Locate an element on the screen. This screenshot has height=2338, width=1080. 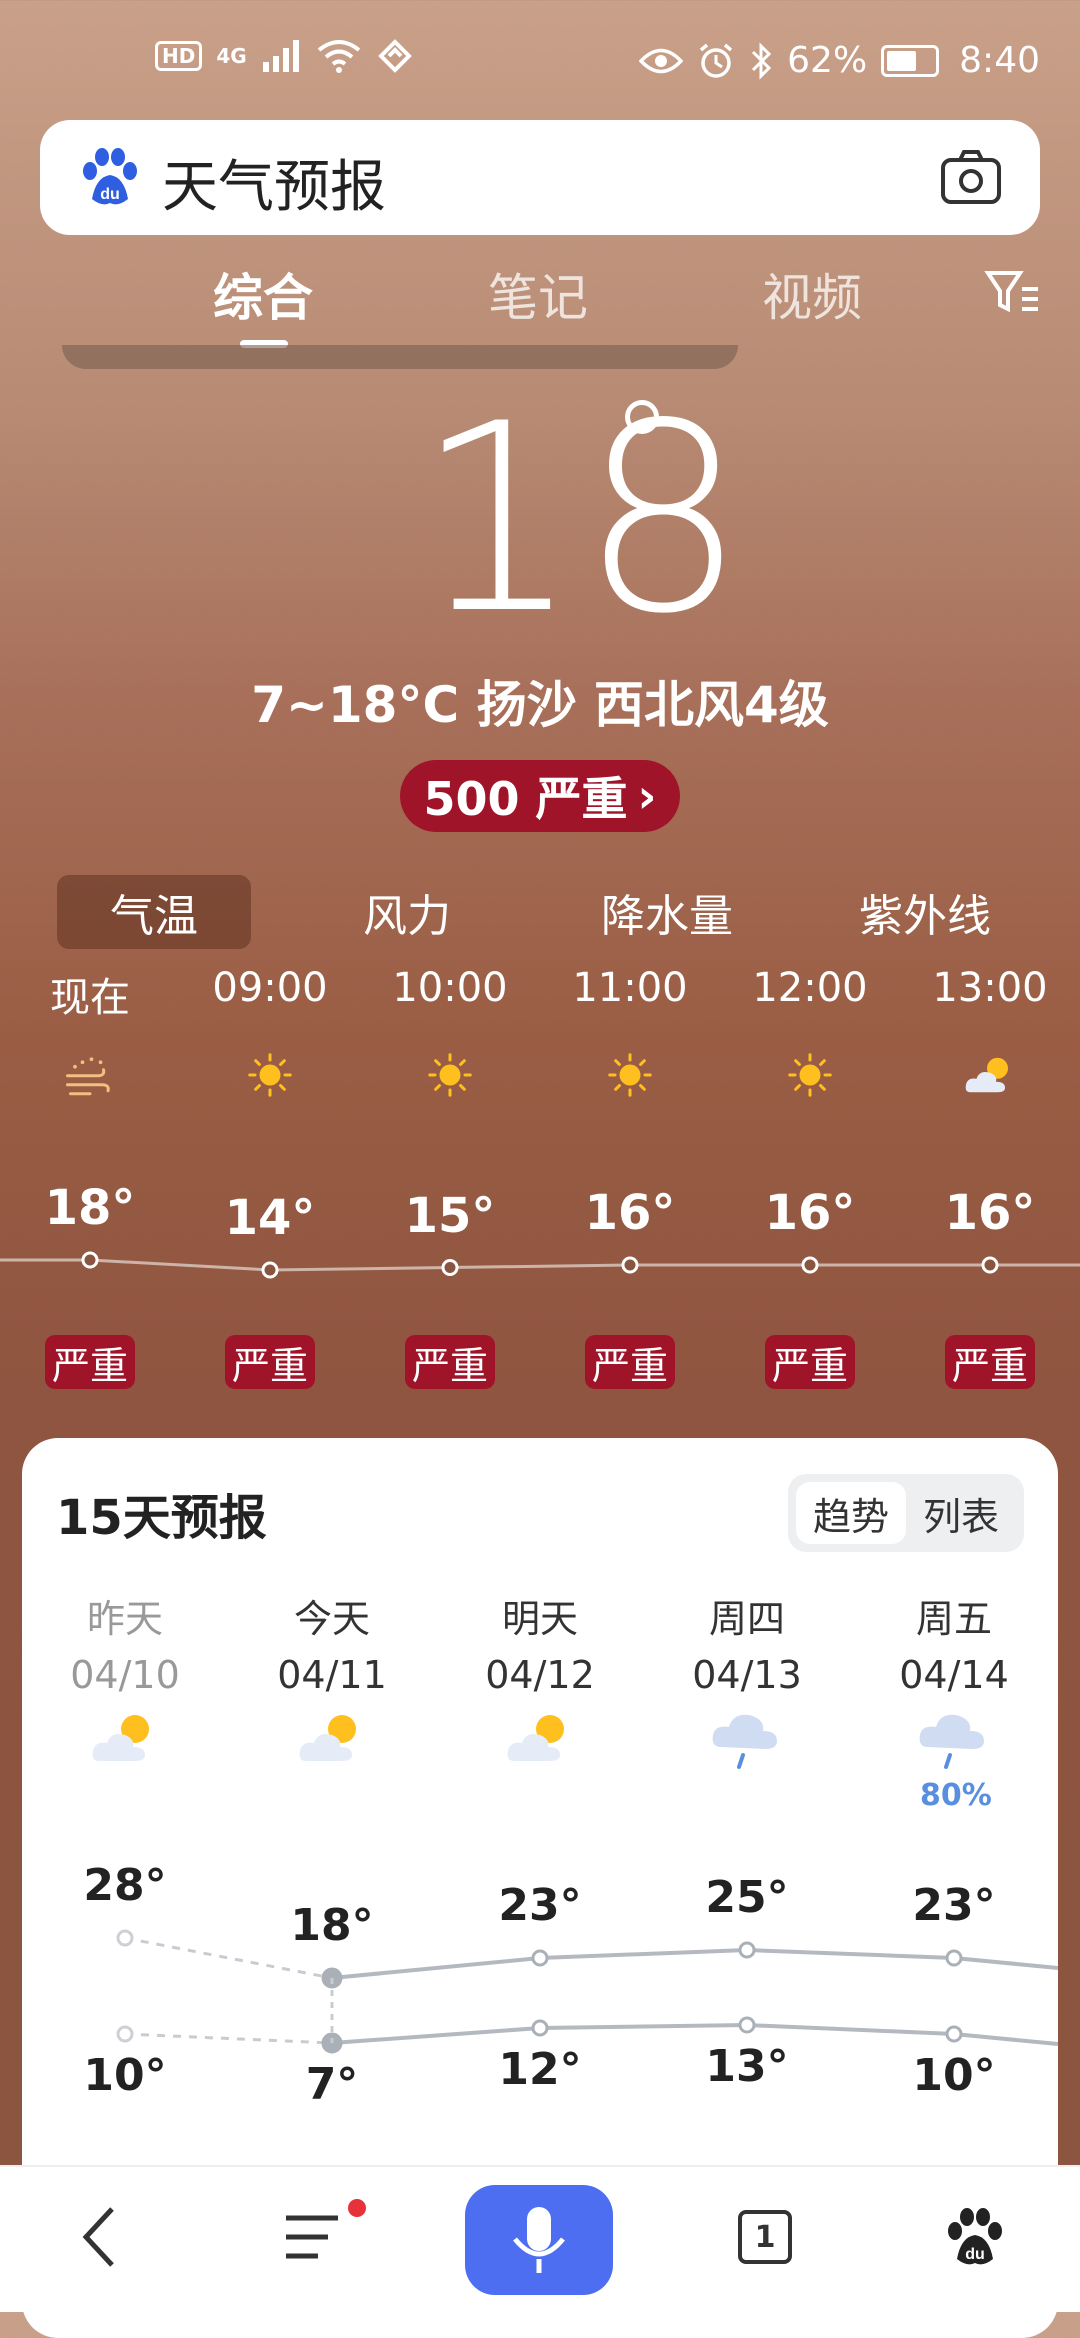
rain-cloud-icon is located at coordinates (951, 1741).